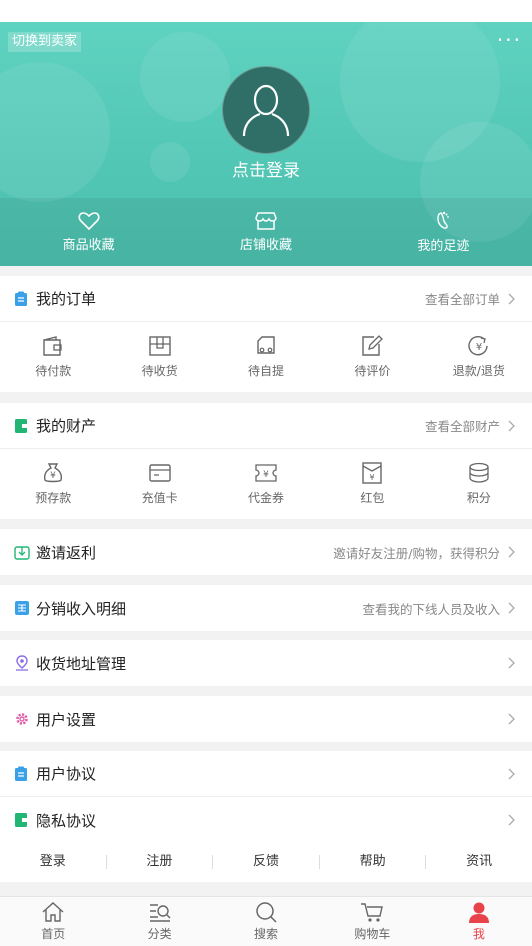 The height and width of the screenshot is (946, 532). Describe the element at coordinates (66, 820) in the screenshot. I see `privacy-title: 隐私协议` at that location.